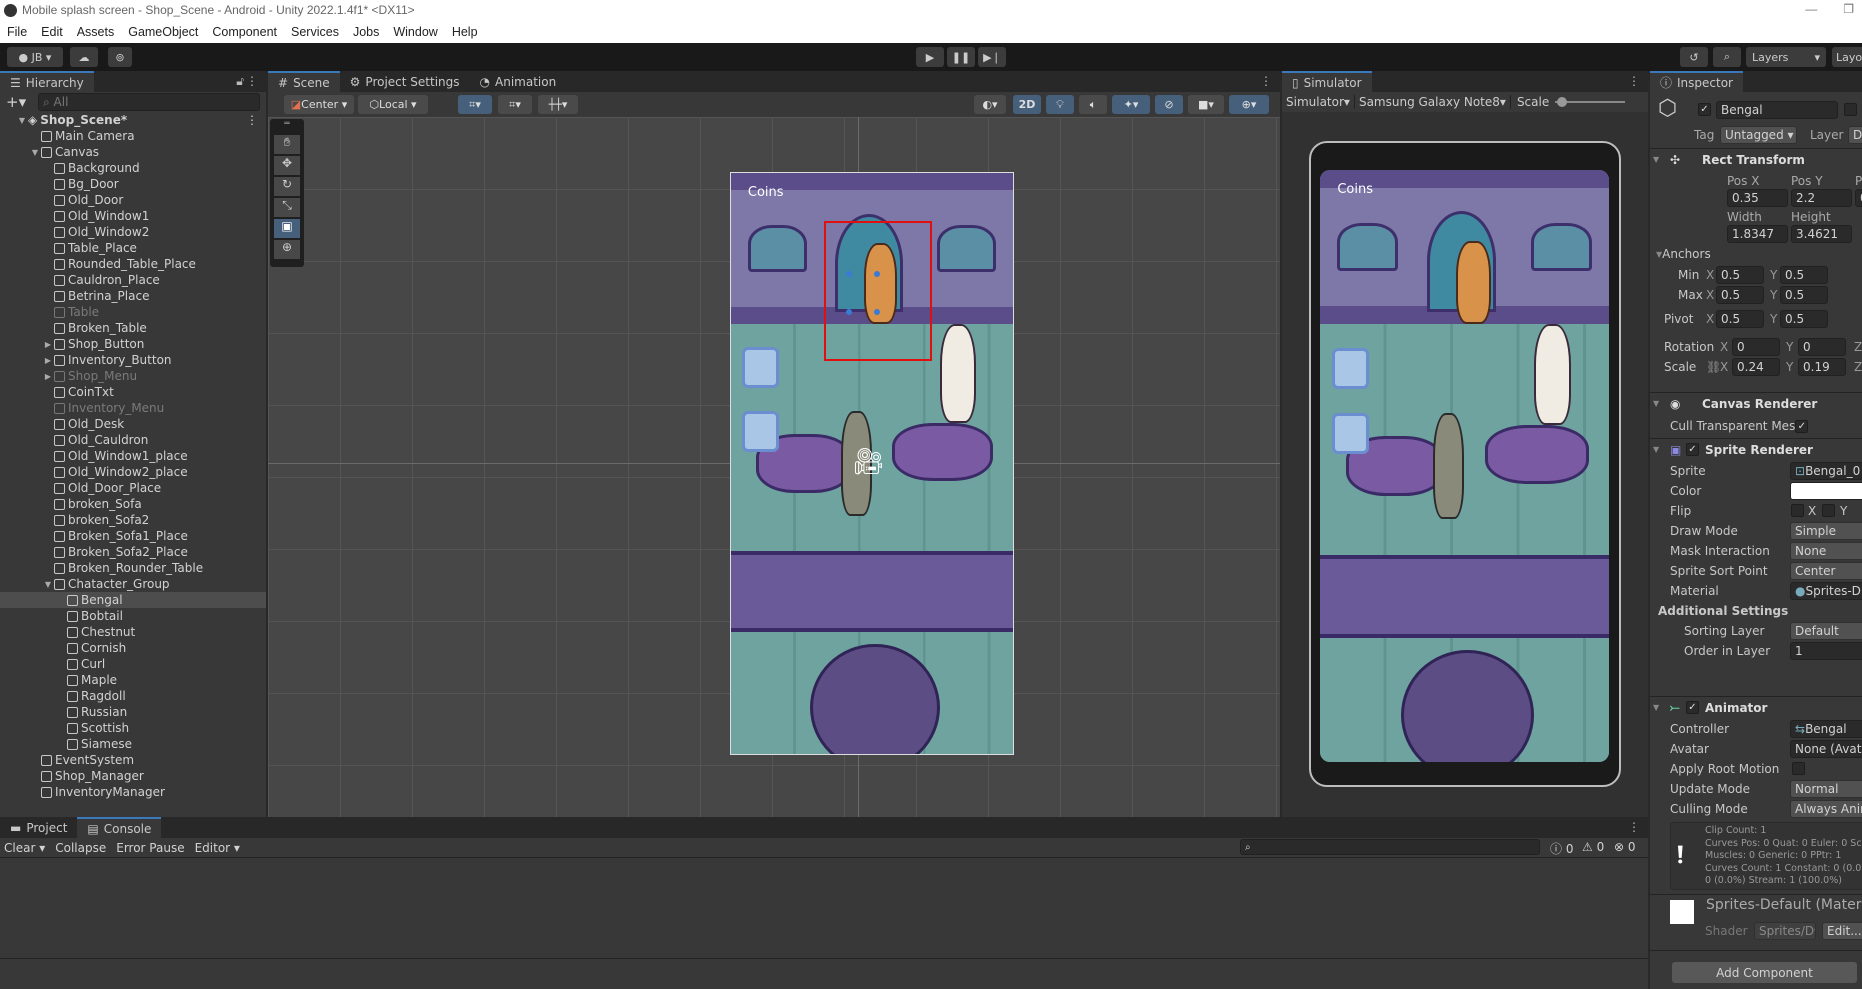  I want to click on cloud-button: ☁, so click(84, 57).